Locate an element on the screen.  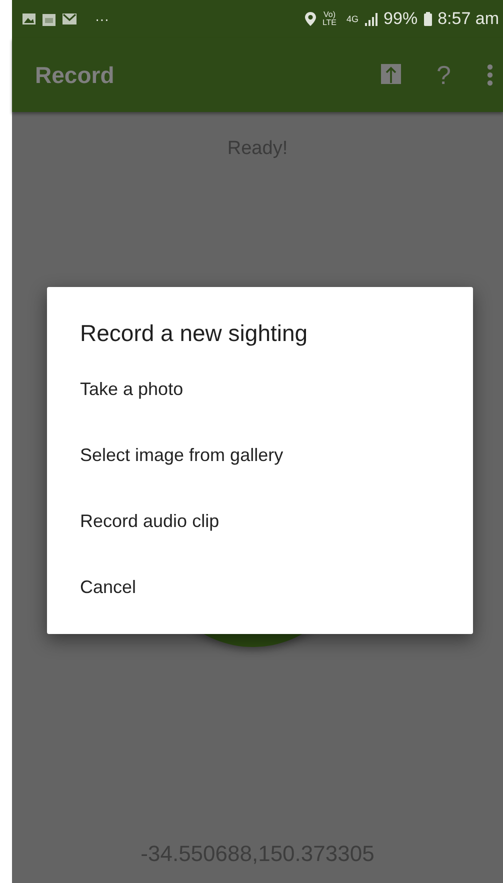
dialog-title: Record a new sighting is located at coordinates (194, 333).